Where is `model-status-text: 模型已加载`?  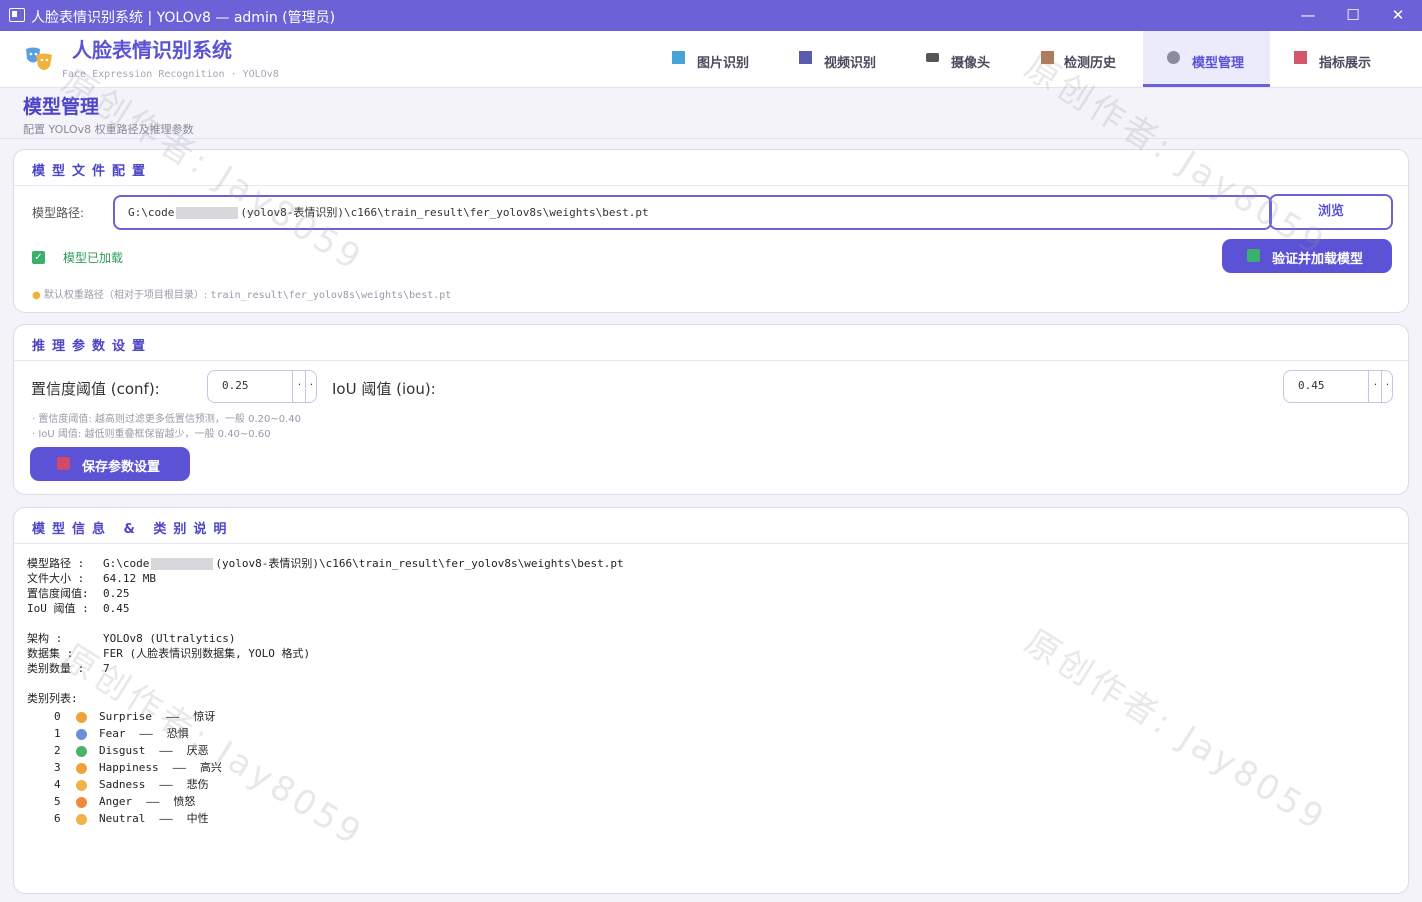 model-status-text: 模型已加载 is located at coordinates (93, 258).